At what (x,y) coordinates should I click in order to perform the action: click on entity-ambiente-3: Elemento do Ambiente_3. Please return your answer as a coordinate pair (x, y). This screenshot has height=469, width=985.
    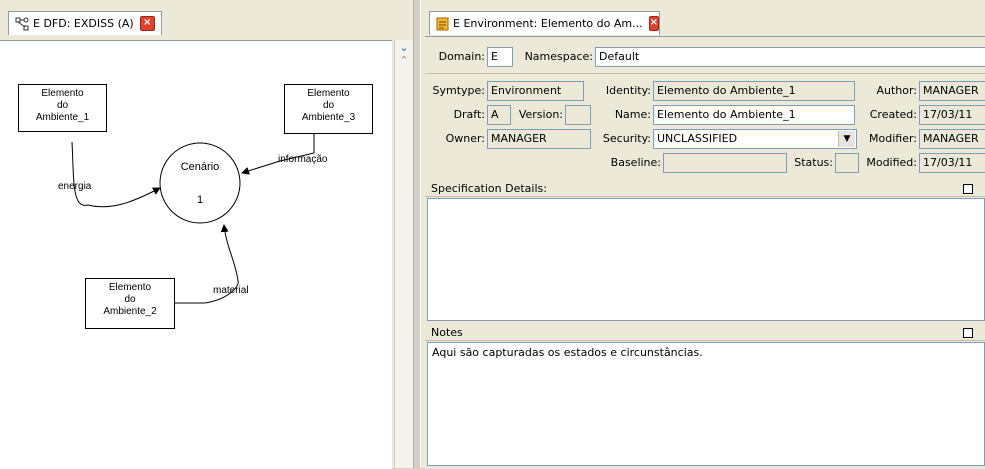
    Looking at the image, I should click on (328, 109).